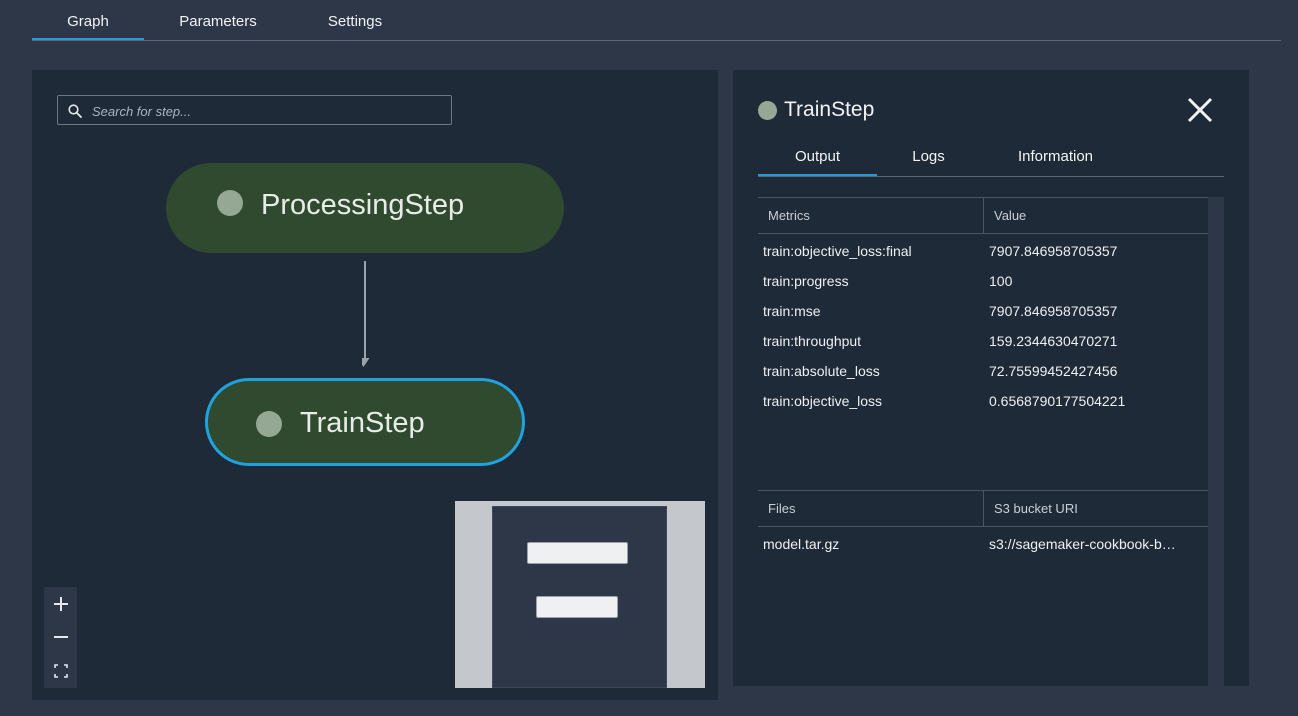  I want to click on node-label: ProcessingStep, so click(363, 205).